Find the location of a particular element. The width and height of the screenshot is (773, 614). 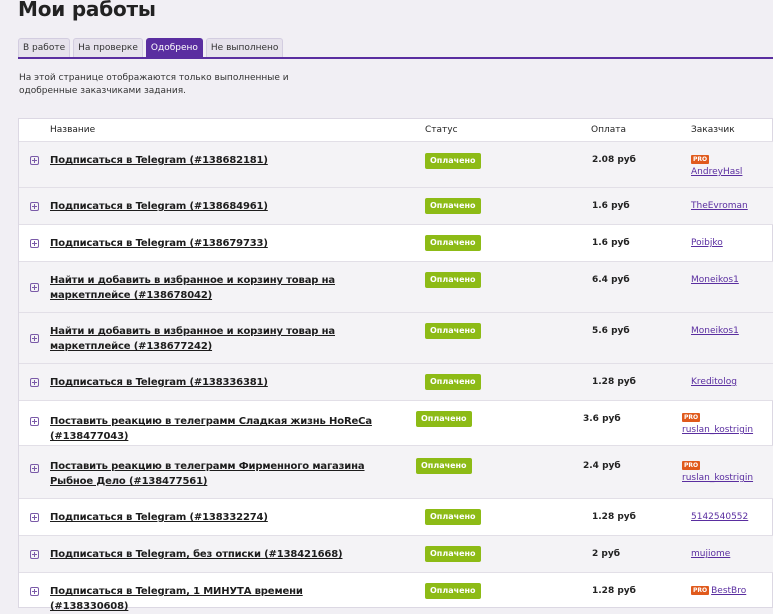

customer-link: TheEvroman is located at coordinates (719, 206).